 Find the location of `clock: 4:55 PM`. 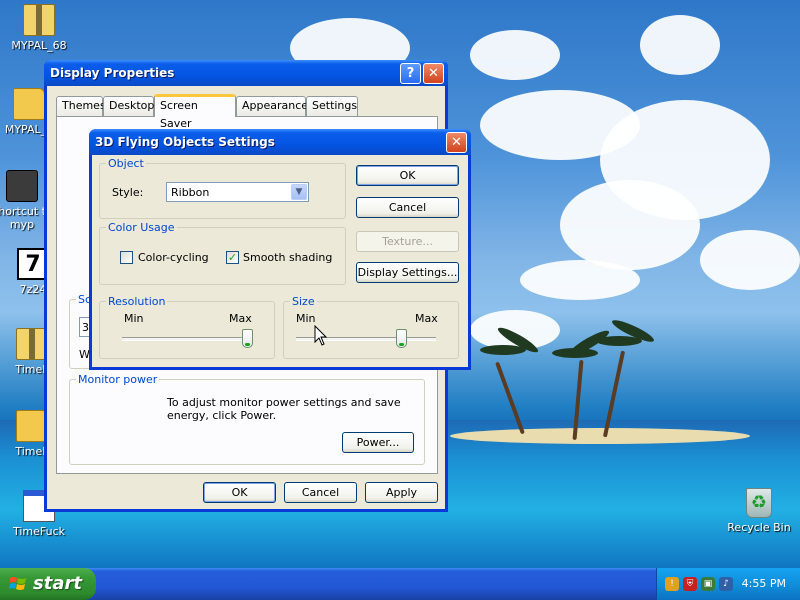

clock: 4:55 PM is located at coordinates (763, 583).